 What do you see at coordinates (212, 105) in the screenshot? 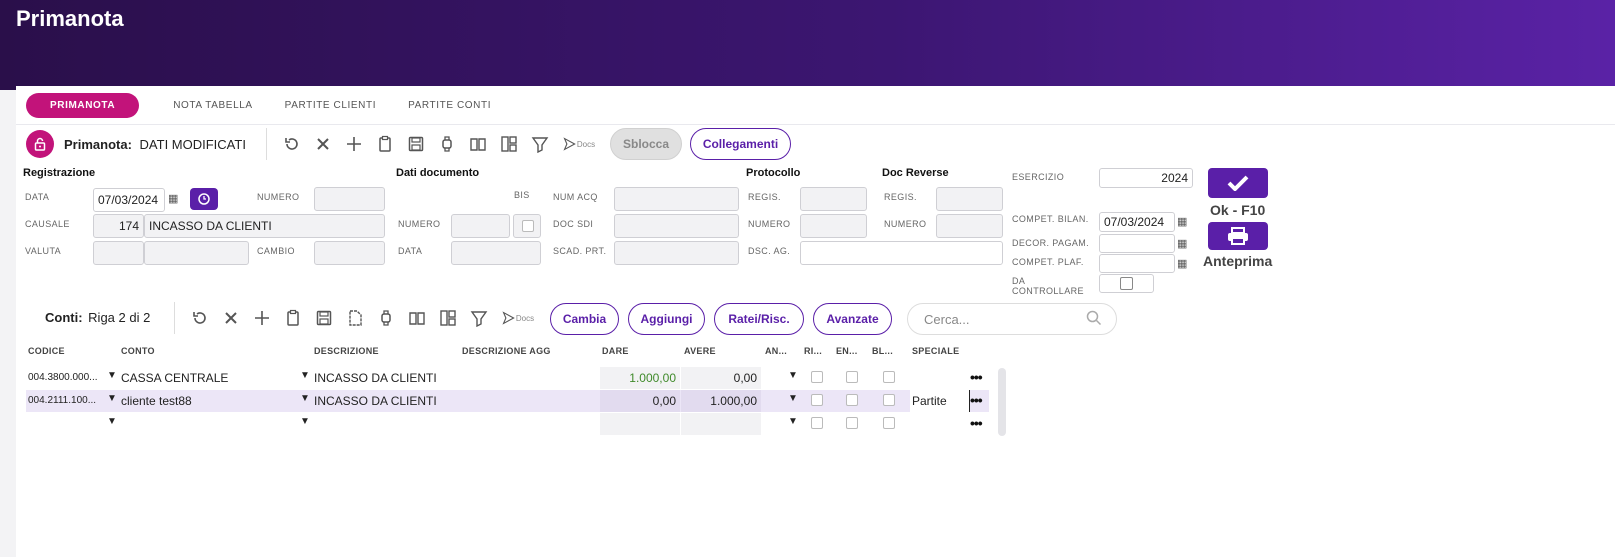
I see `tab-nota-tabella: NOTA TABELLA` at bounding box center [212, 105].